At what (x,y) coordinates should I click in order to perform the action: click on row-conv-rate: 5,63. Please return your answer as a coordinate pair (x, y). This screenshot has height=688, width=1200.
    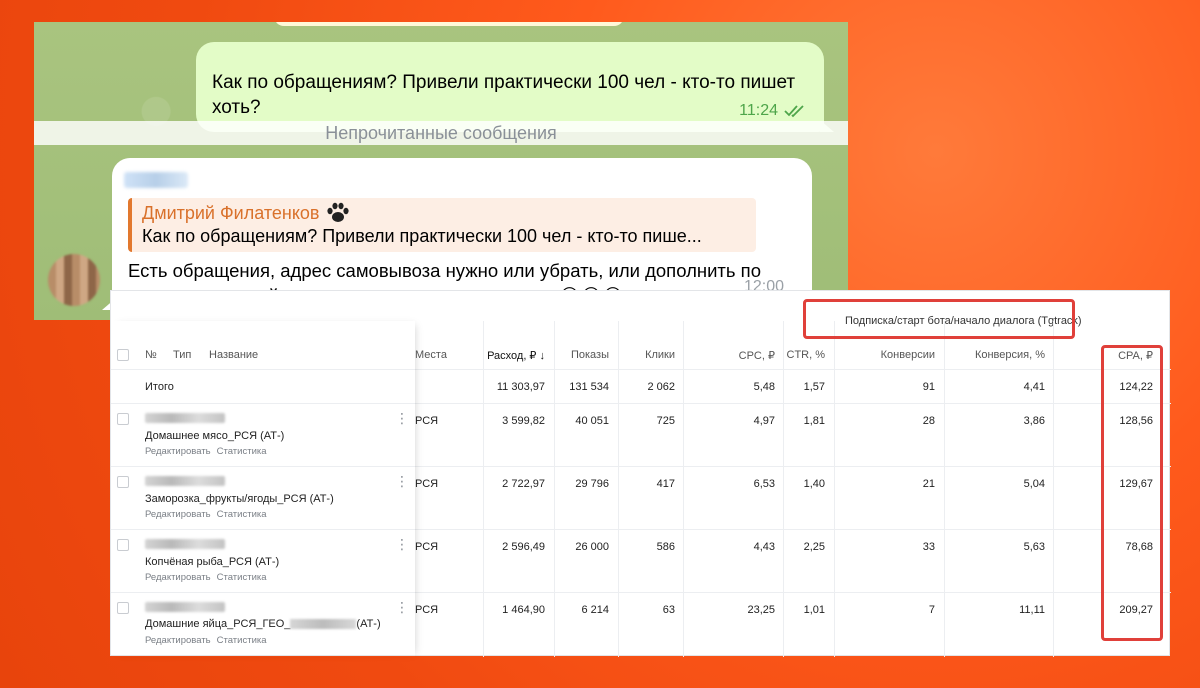
    Looking at the image, I should click on (1034, 547).